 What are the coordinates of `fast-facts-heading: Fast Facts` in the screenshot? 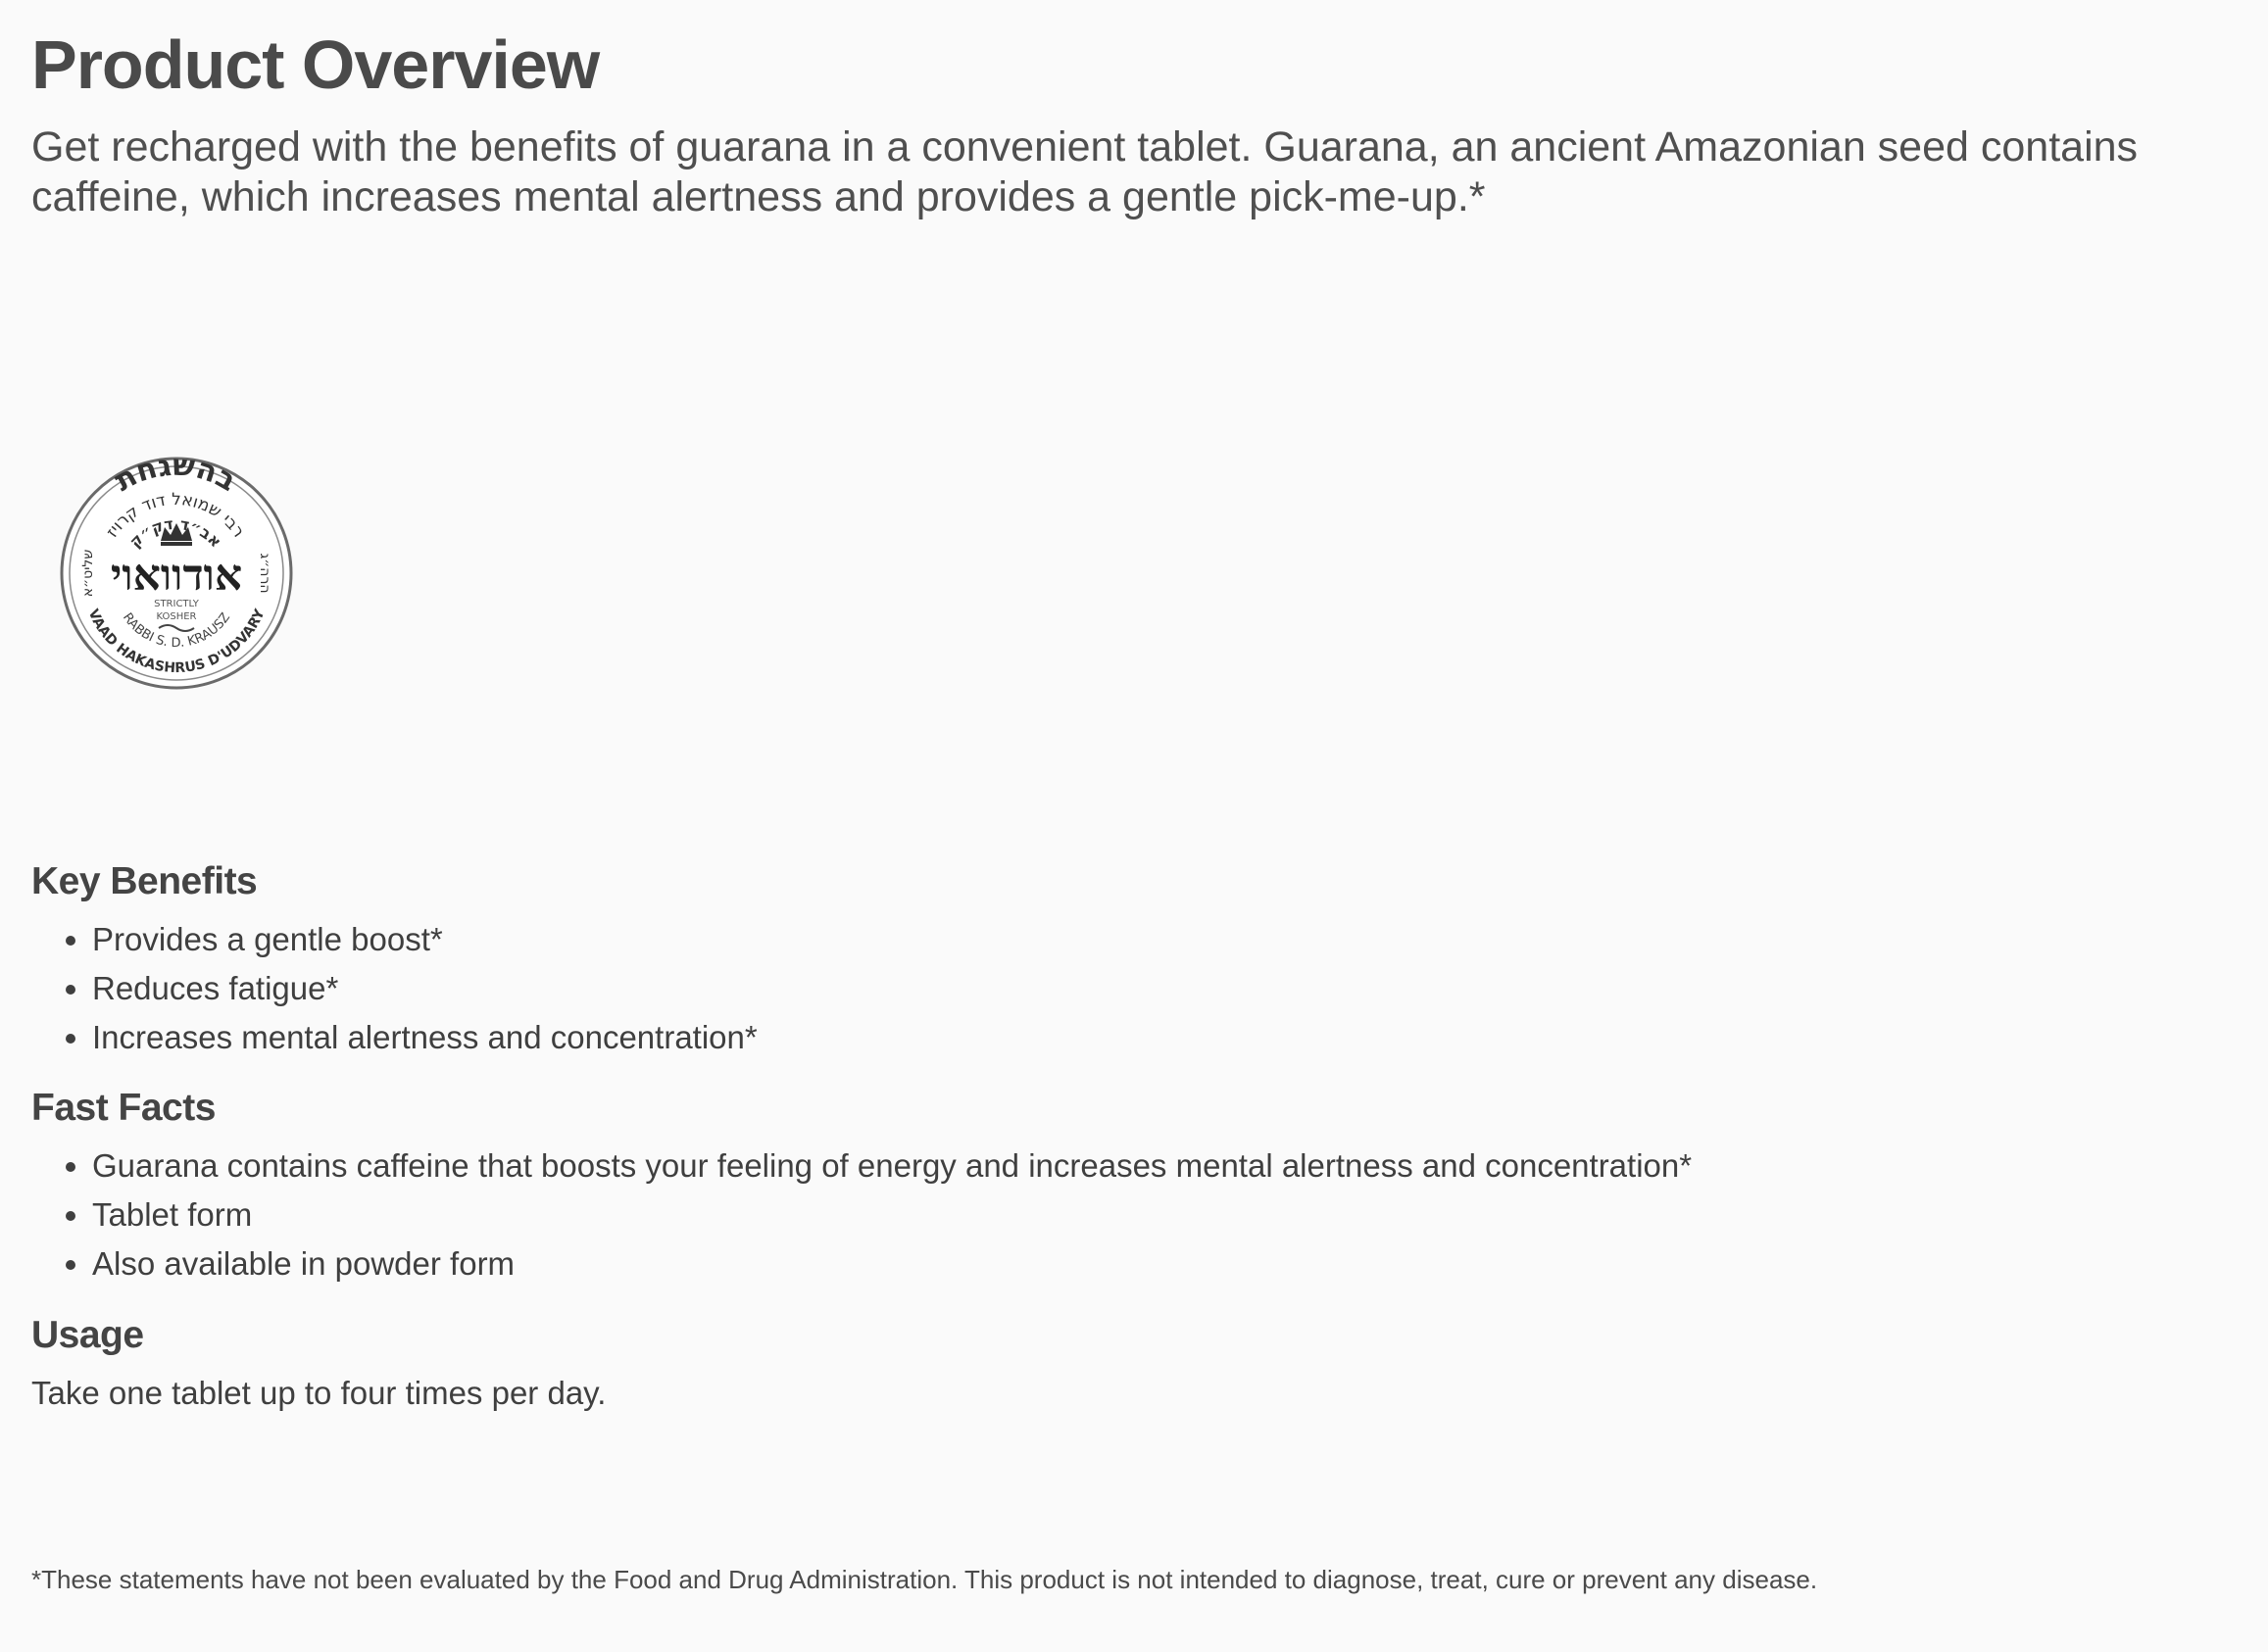 It's located at (123, 1108).